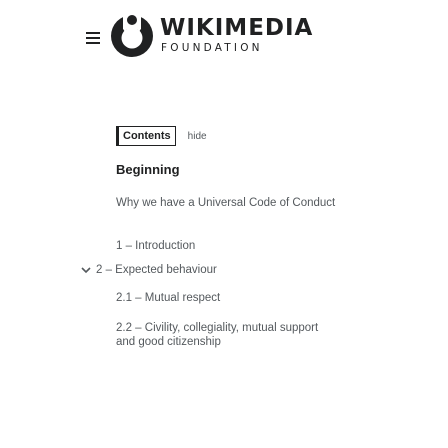 The height and width of the screenshot is (448, 448). I want to click on toc-item-mutual-respect: 2.1 – Mutual respect, so click(231, 298).